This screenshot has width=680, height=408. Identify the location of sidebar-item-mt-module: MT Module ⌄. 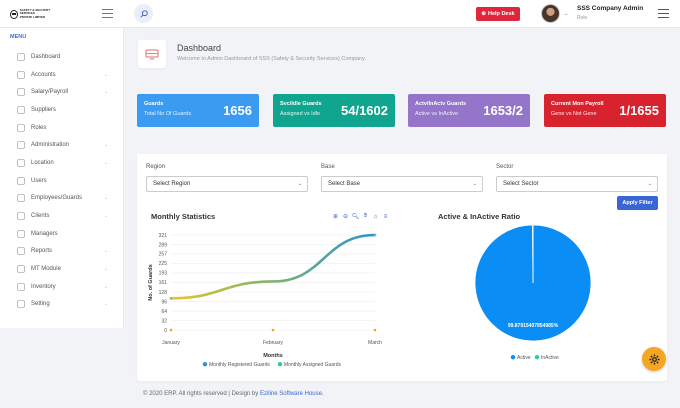
(62, 269).